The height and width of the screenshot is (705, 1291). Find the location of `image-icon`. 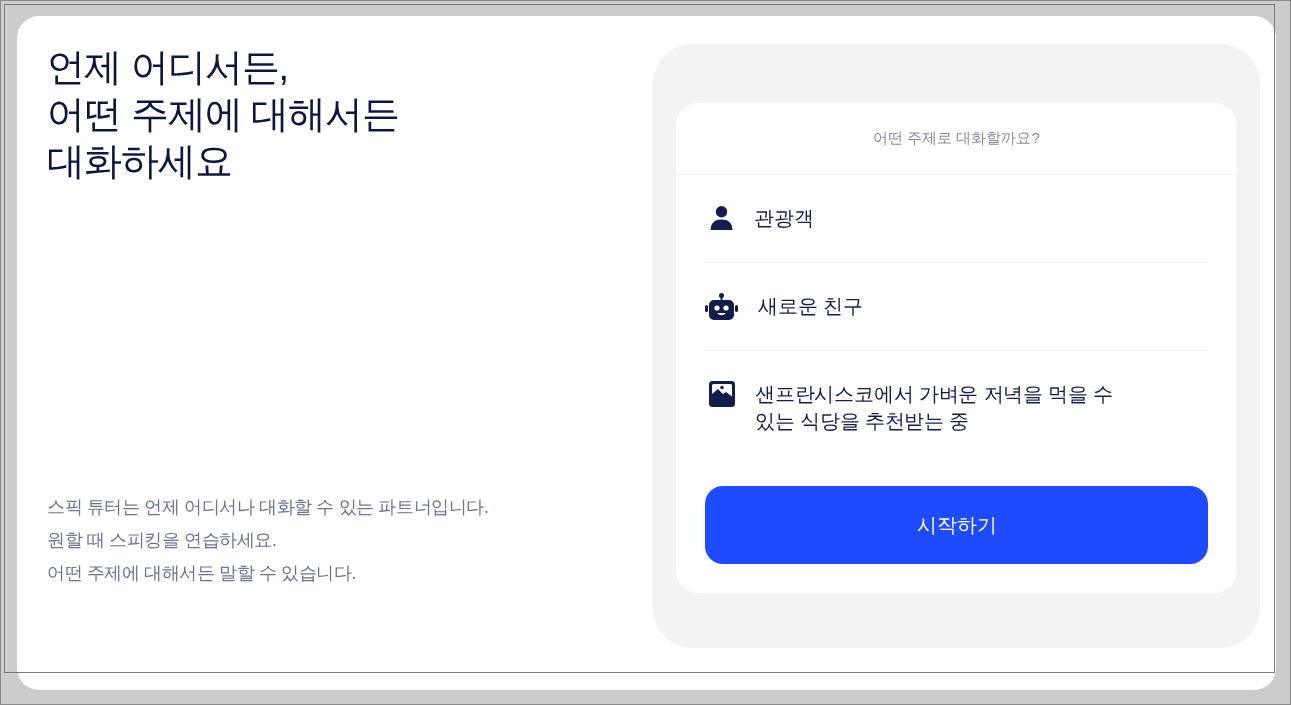

image-icon is located at coordinates (722, 394).